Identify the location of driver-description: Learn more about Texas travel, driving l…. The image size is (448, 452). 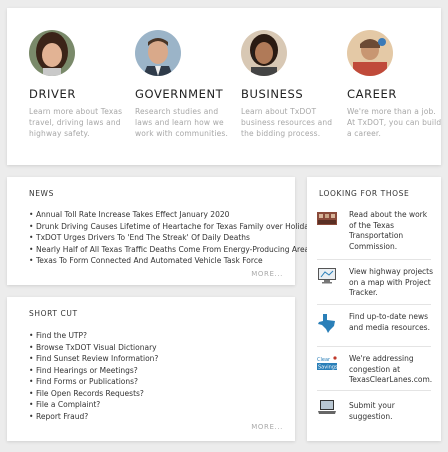
(76, 122).